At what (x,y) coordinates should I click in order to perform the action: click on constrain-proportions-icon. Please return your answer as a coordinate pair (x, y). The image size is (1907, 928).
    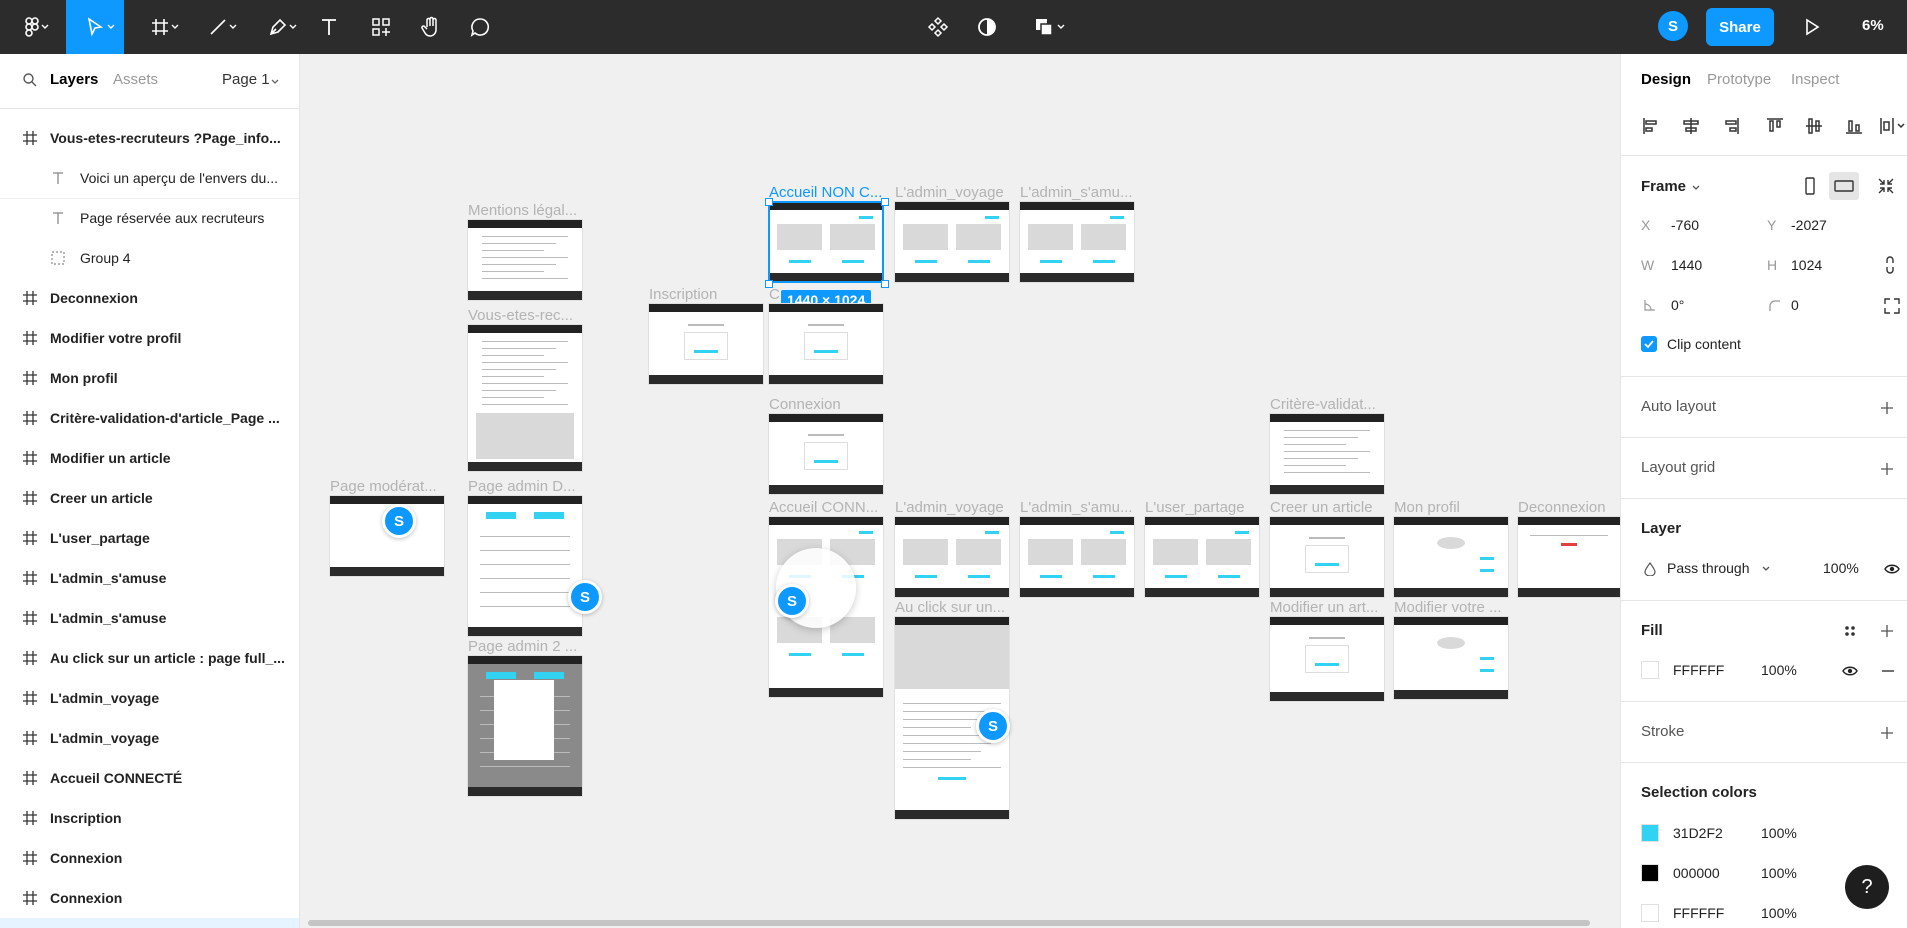
    Looking at the image, I should click on (1890, 265).